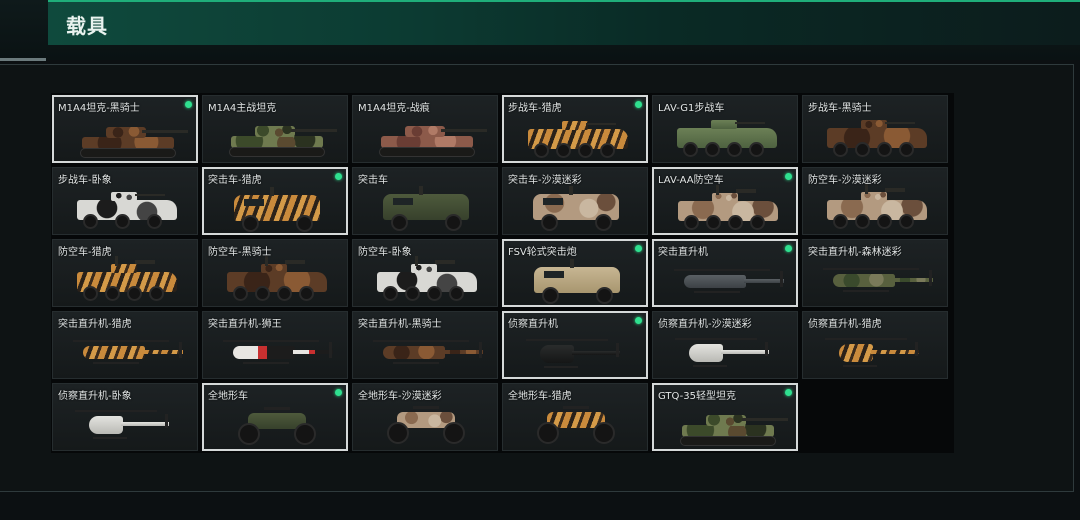  Describe the element at coordinates (875, 345) in the screenshot. I see `vehicle-card: 侦察直升机-猎虎` at that location.